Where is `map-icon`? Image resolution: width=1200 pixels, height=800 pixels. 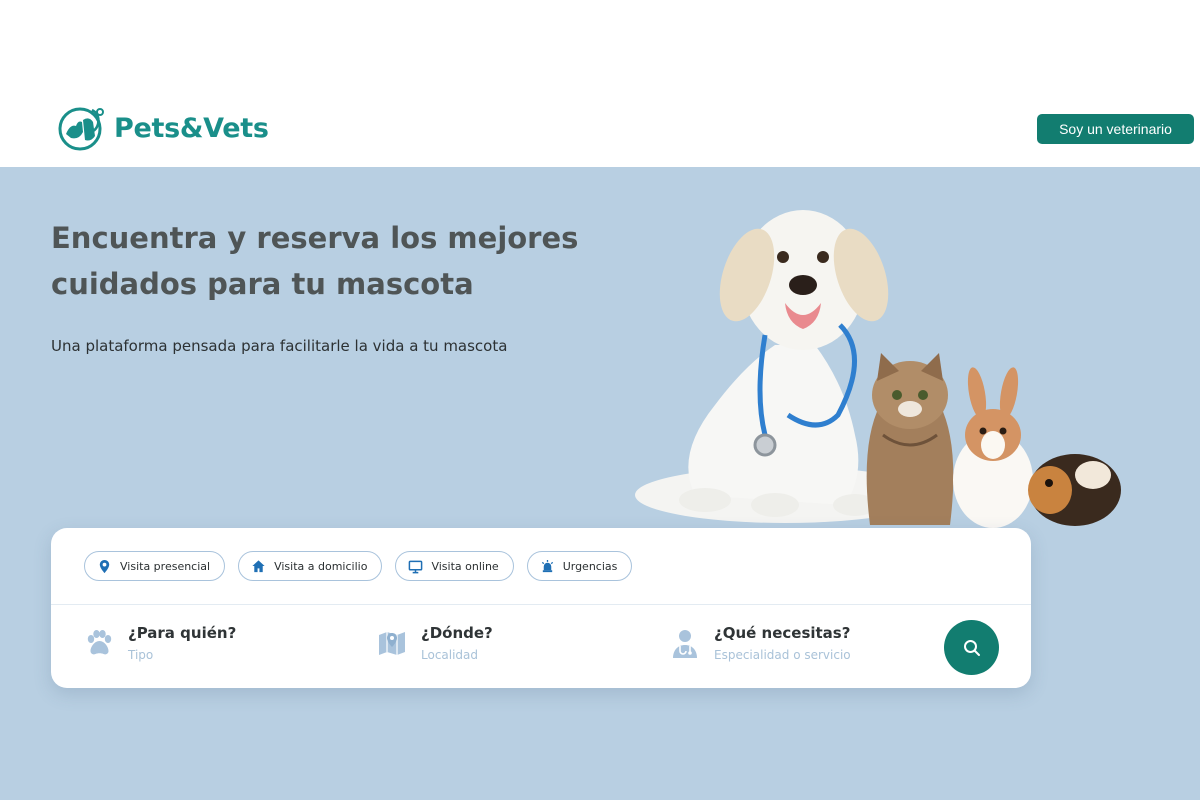
map-icon is located at coordinates (392, 643).